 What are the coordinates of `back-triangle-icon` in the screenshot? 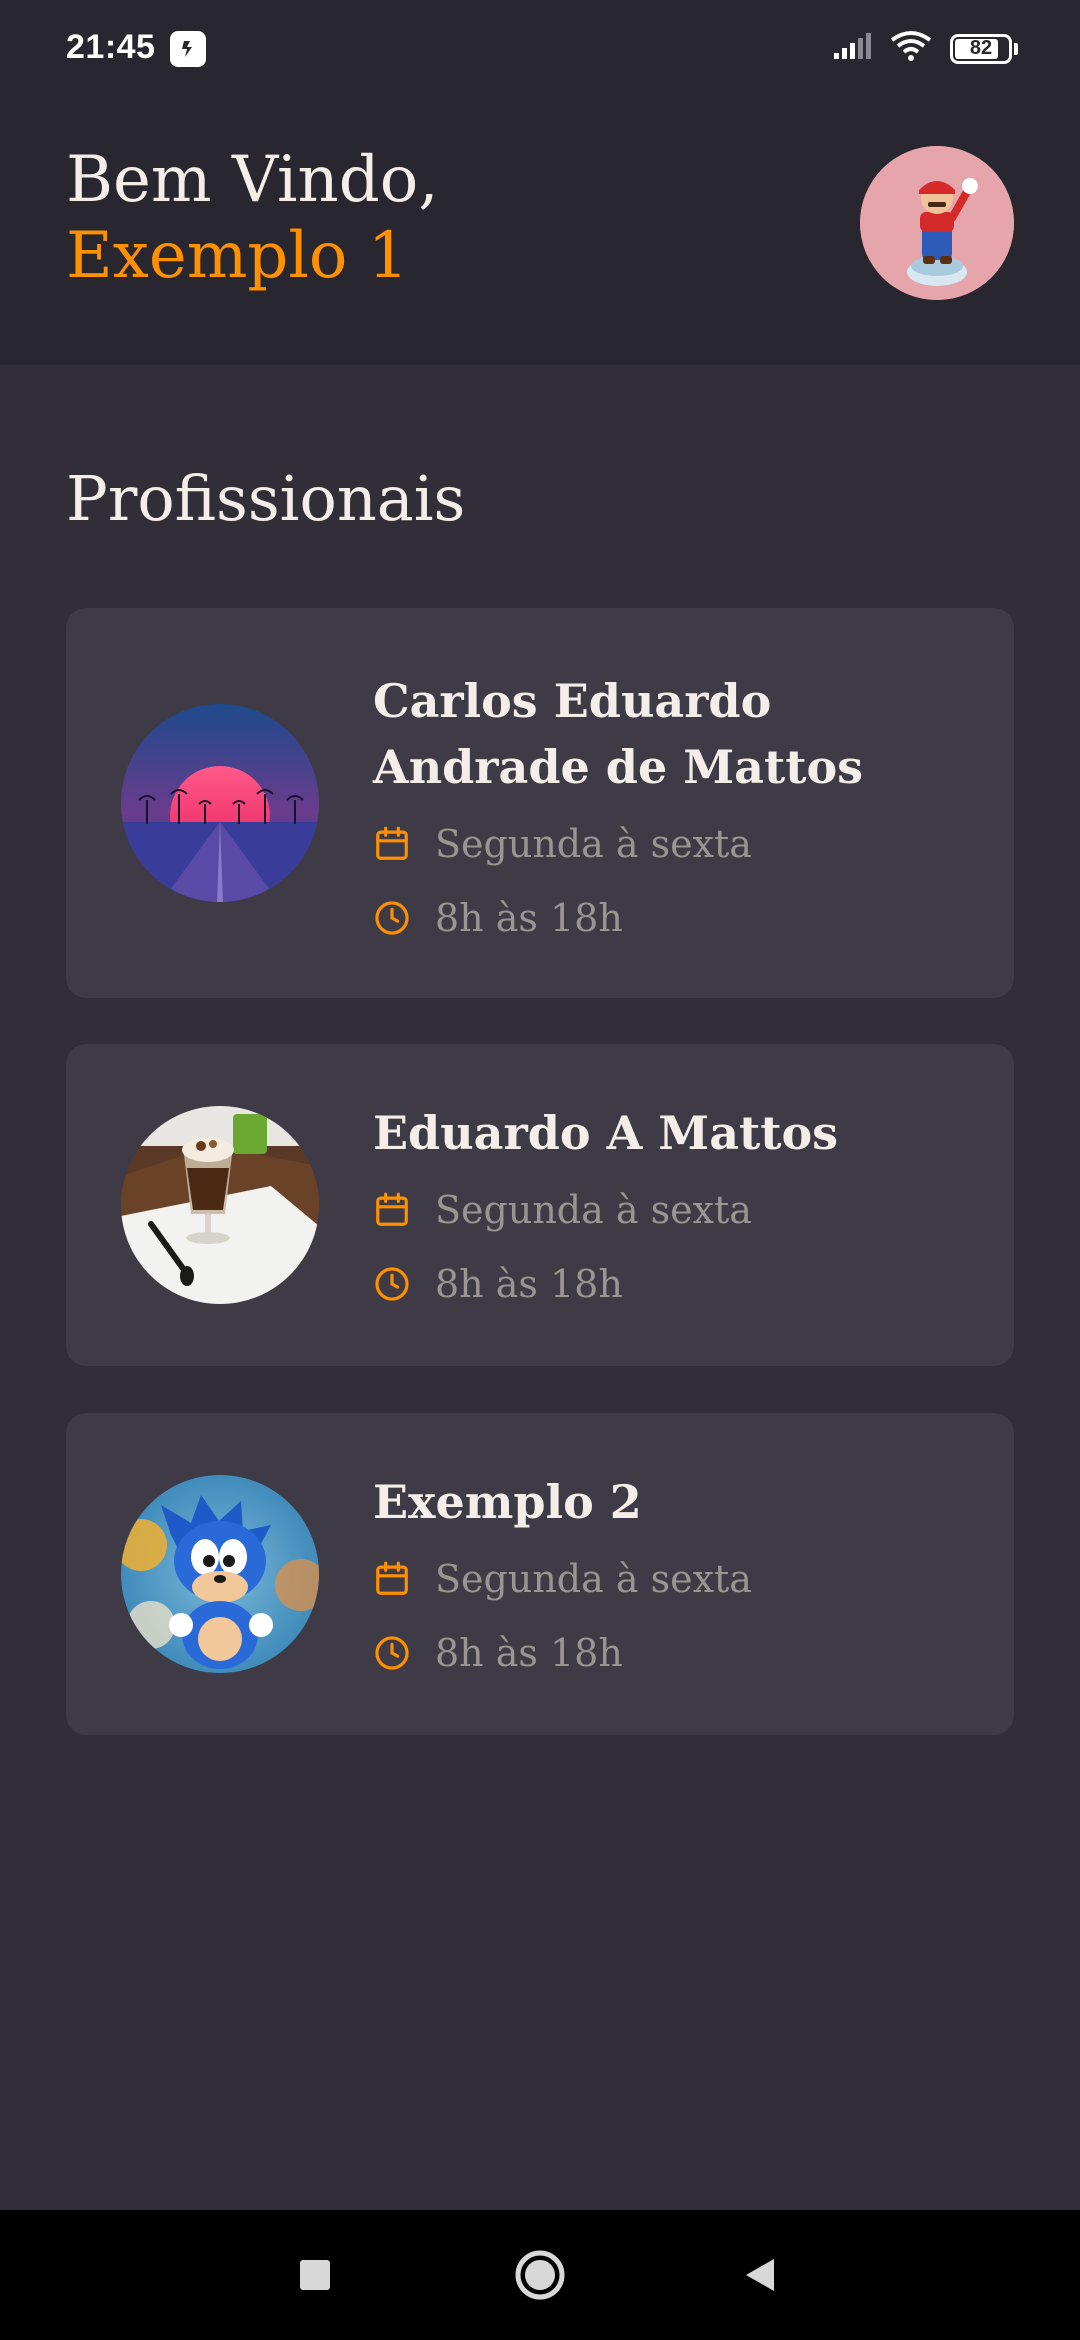 It's located at (760, 2275).